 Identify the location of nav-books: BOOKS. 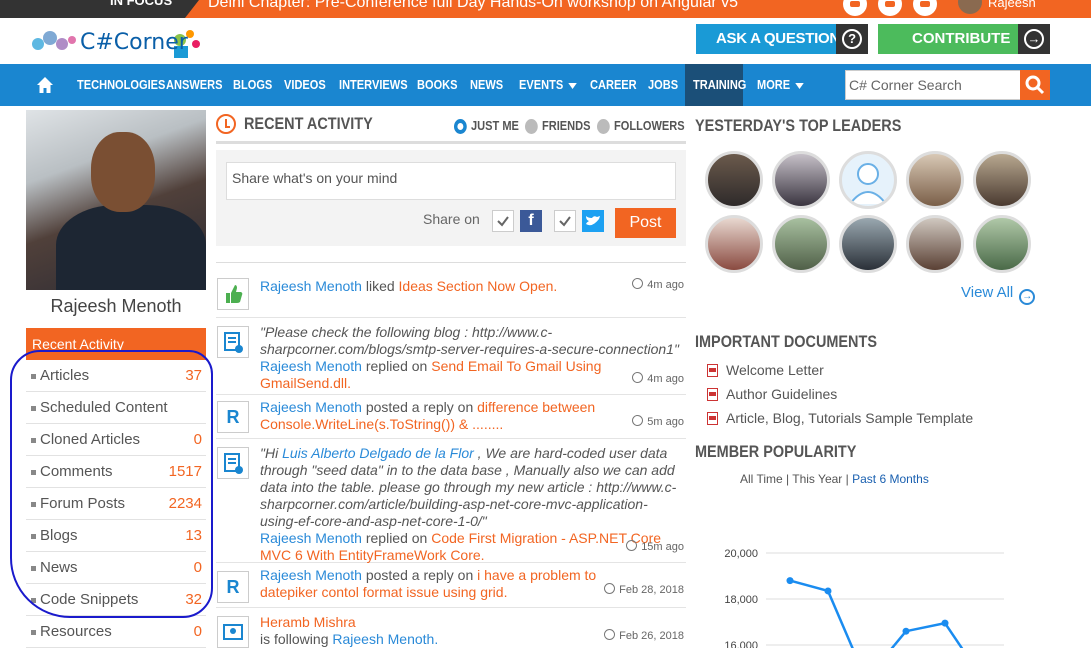
(437, 85).